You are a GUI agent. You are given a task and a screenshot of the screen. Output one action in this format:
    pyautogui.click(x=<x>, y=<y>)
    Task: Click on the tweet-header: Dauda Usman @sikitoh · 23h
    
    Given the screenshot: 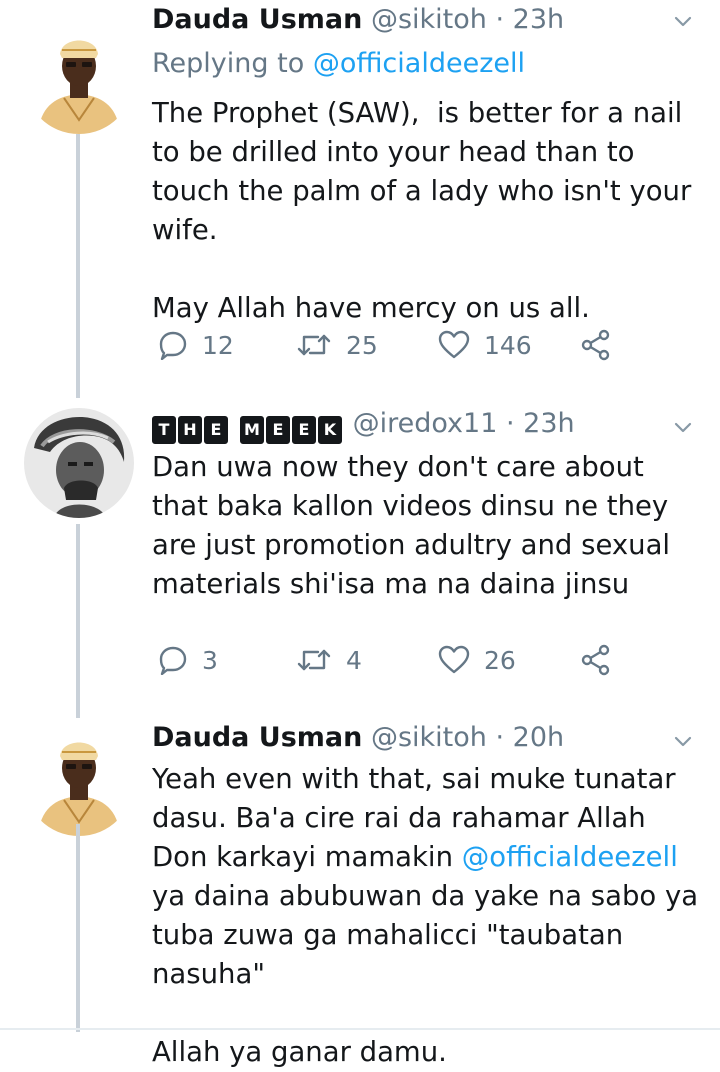 What is the action you would take?
    pyautogui.click(x=358, y=20)
    